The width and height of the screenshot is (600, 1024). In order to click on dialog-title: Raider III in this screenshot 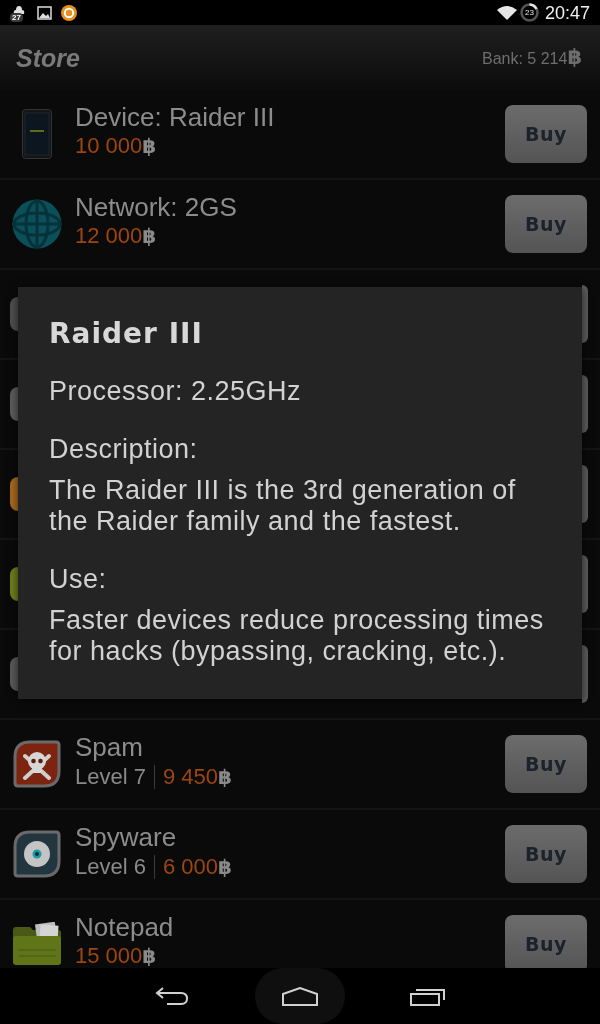, I will do `click(126, 334)`.